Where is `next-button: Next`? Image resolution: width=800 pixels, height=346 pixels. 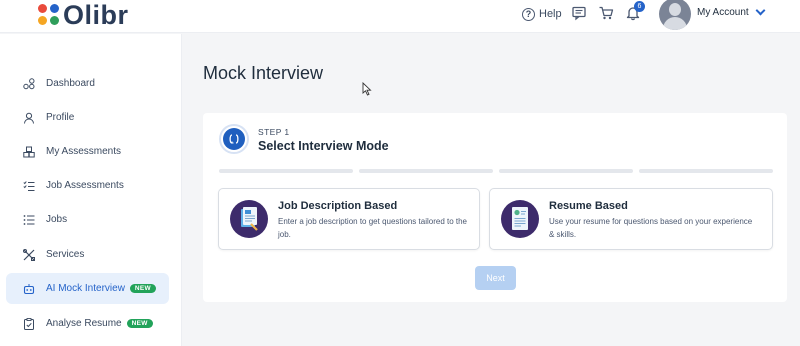 next-button: Next is located at coordinates (495, 278).